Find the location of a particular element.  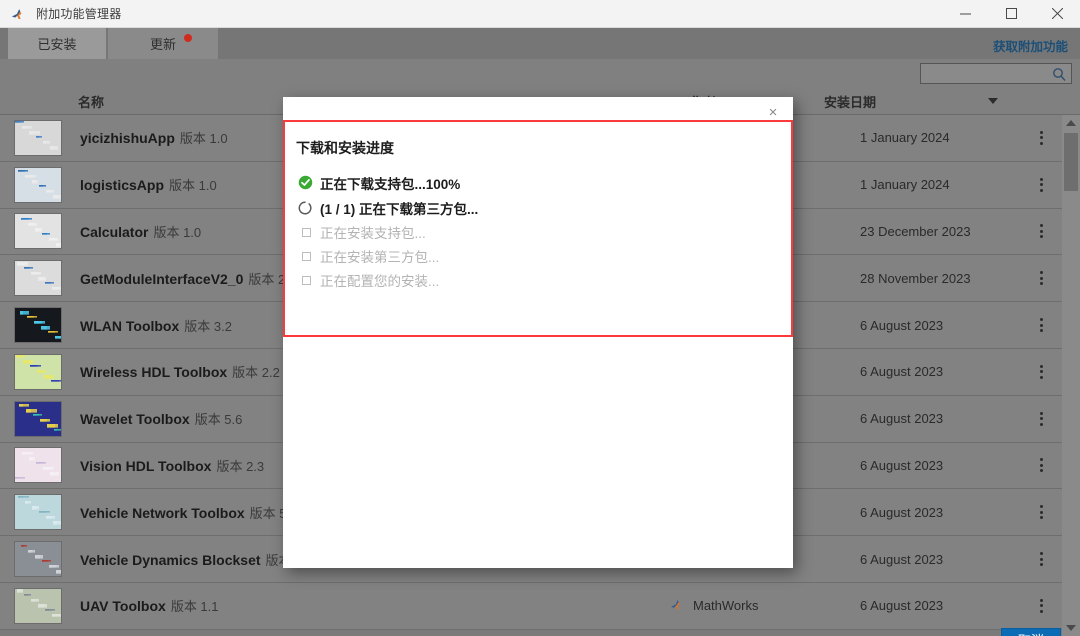

tab-updates-label: 更新 is located at coordinates (162, 44).